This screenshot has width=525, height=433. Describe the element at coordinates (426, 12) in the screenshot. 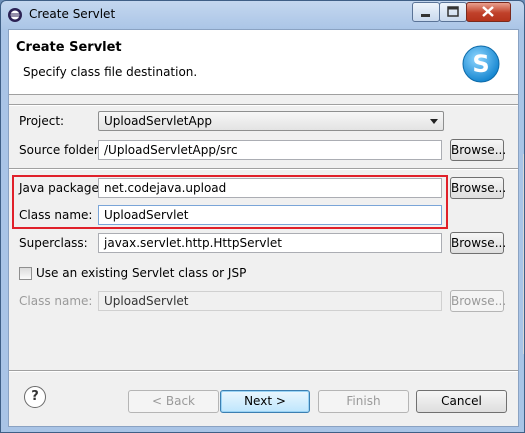

I see `minimize-button` at that location.